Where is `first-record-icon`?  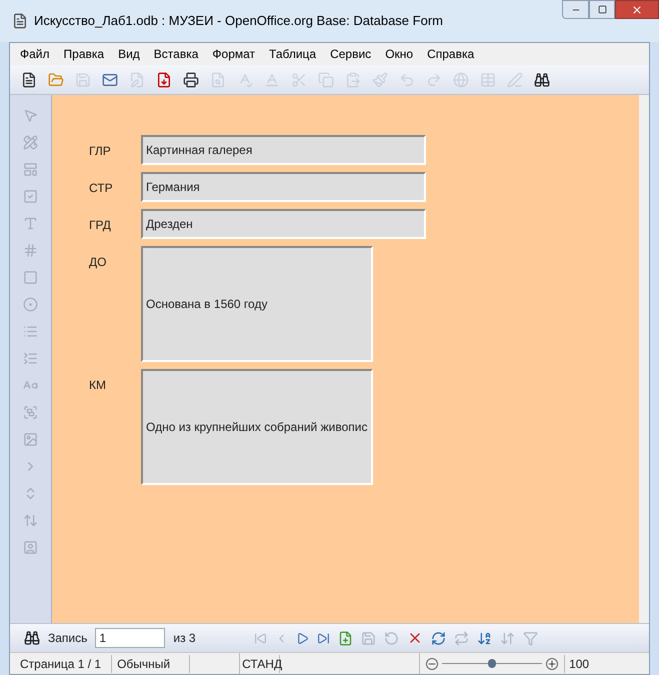 first-record-icon is located at coordinates (260, 638).